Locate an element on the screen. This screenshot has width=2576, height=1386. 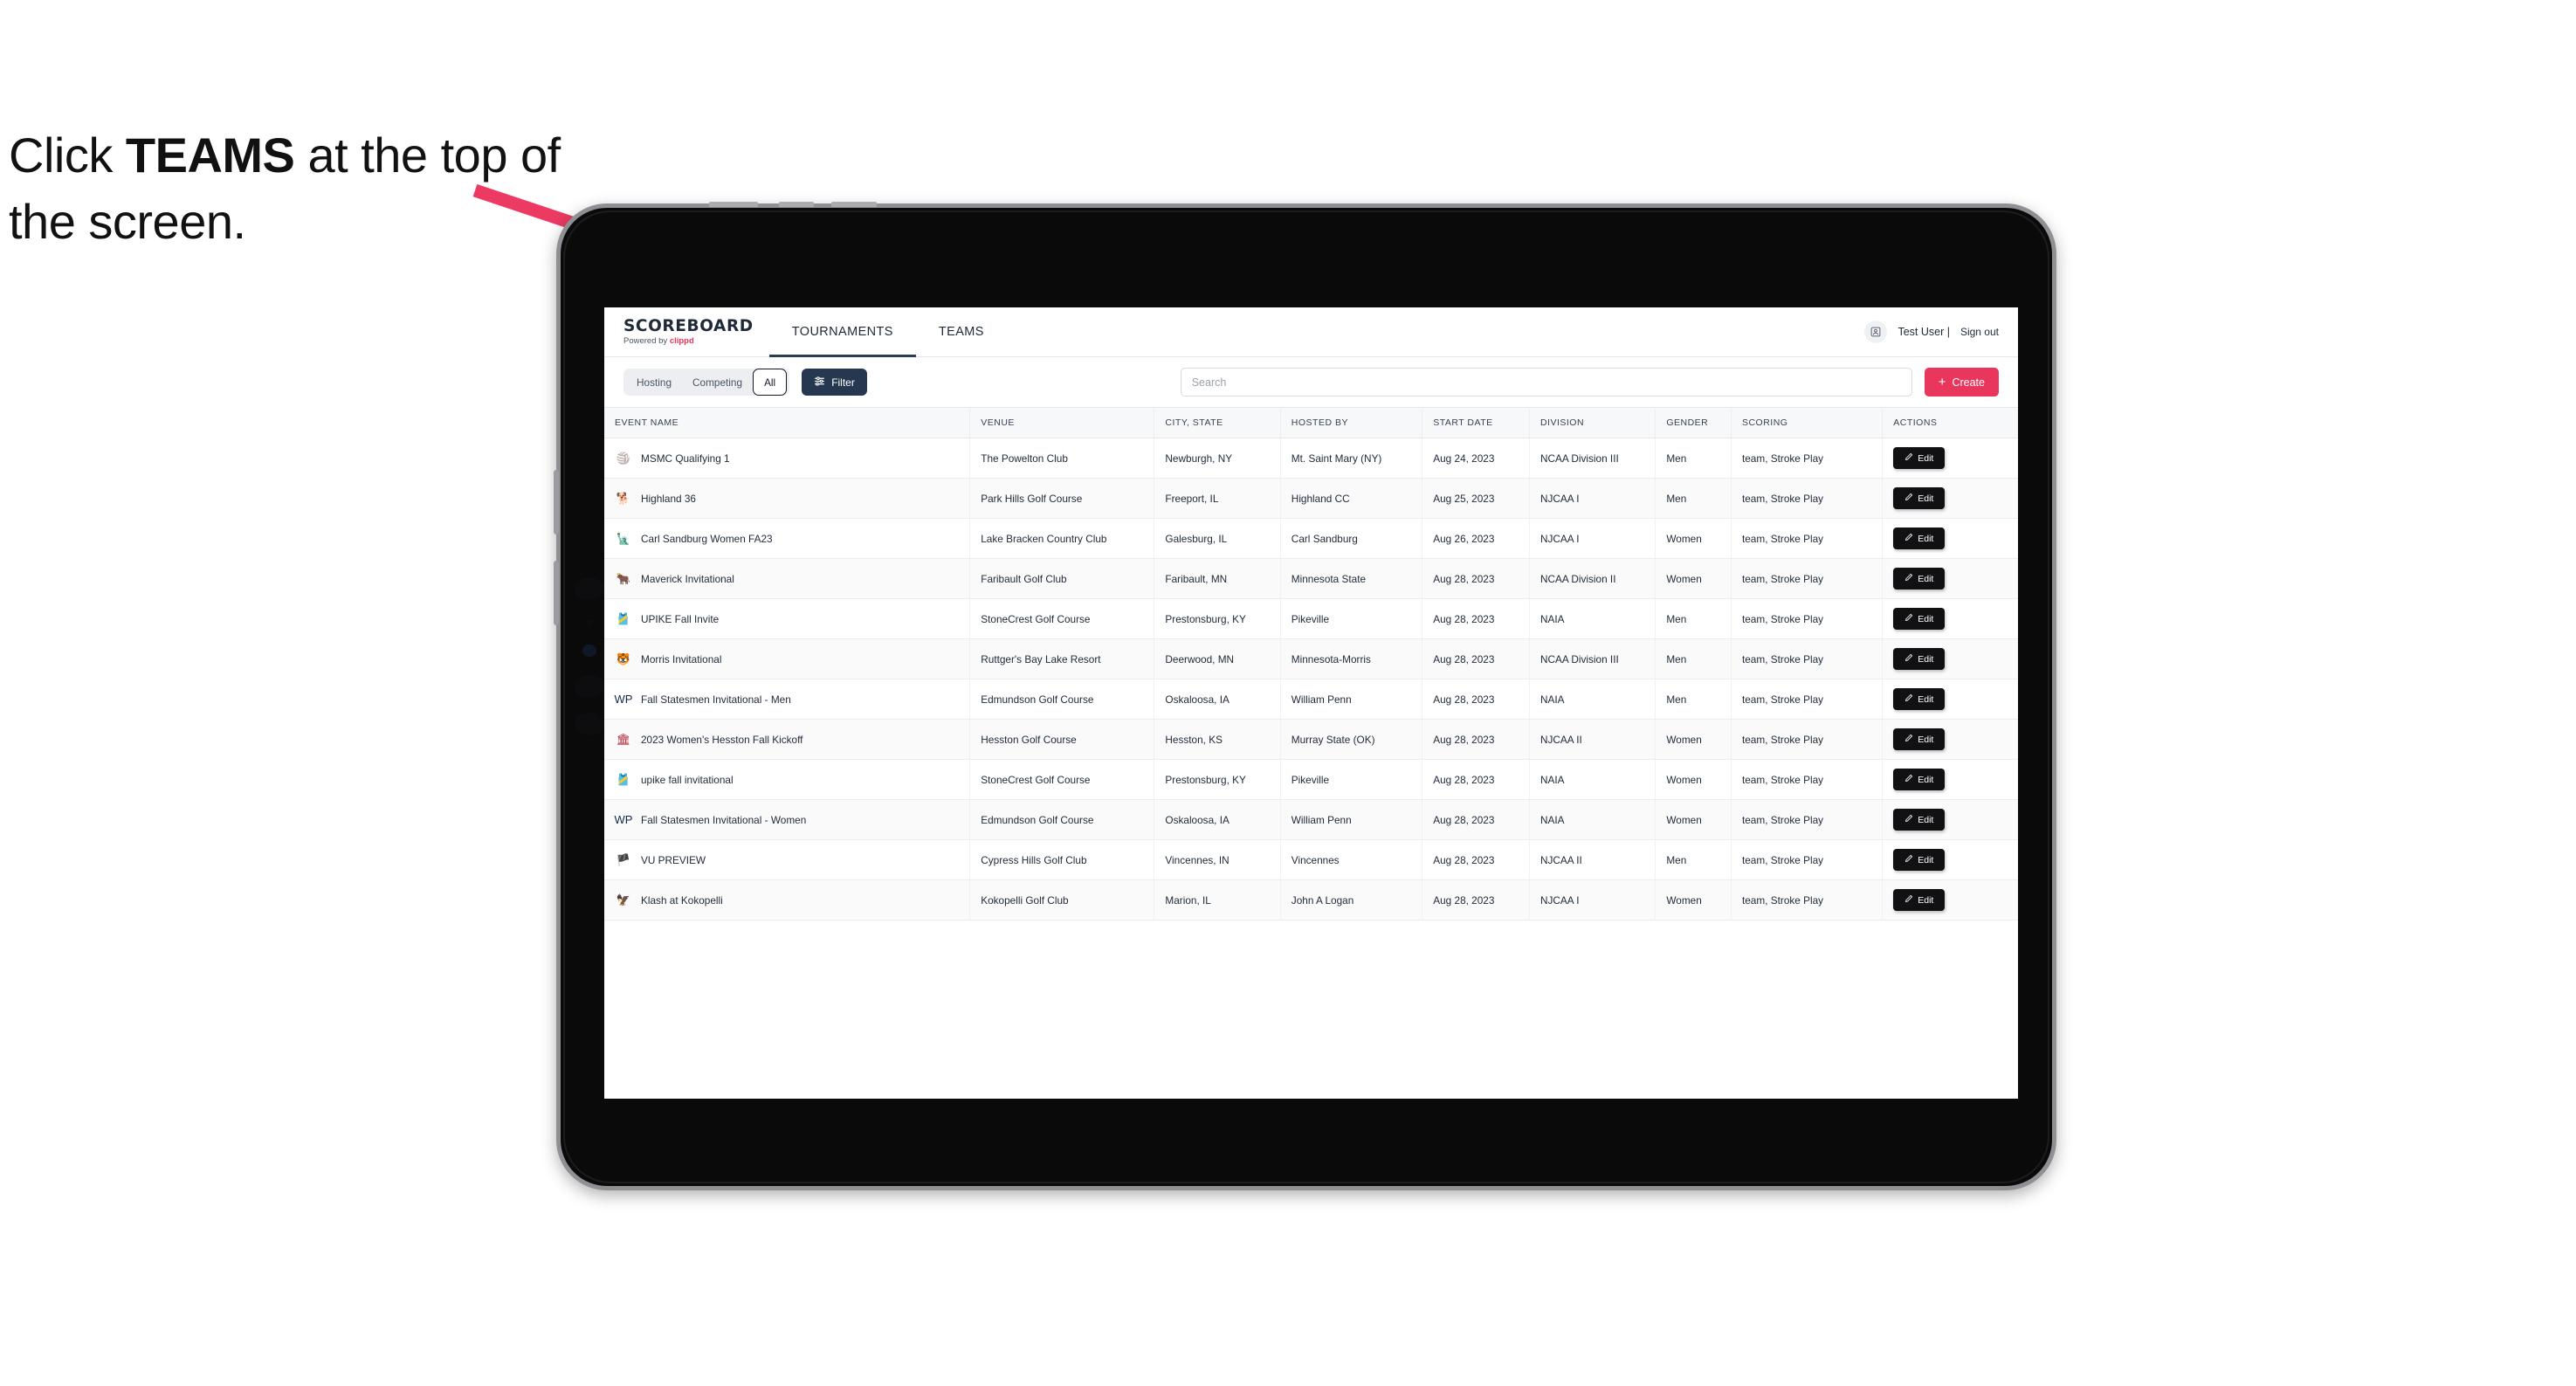
cell-venue: Edmundson Golf Course is located at coordinates (1062, 699).